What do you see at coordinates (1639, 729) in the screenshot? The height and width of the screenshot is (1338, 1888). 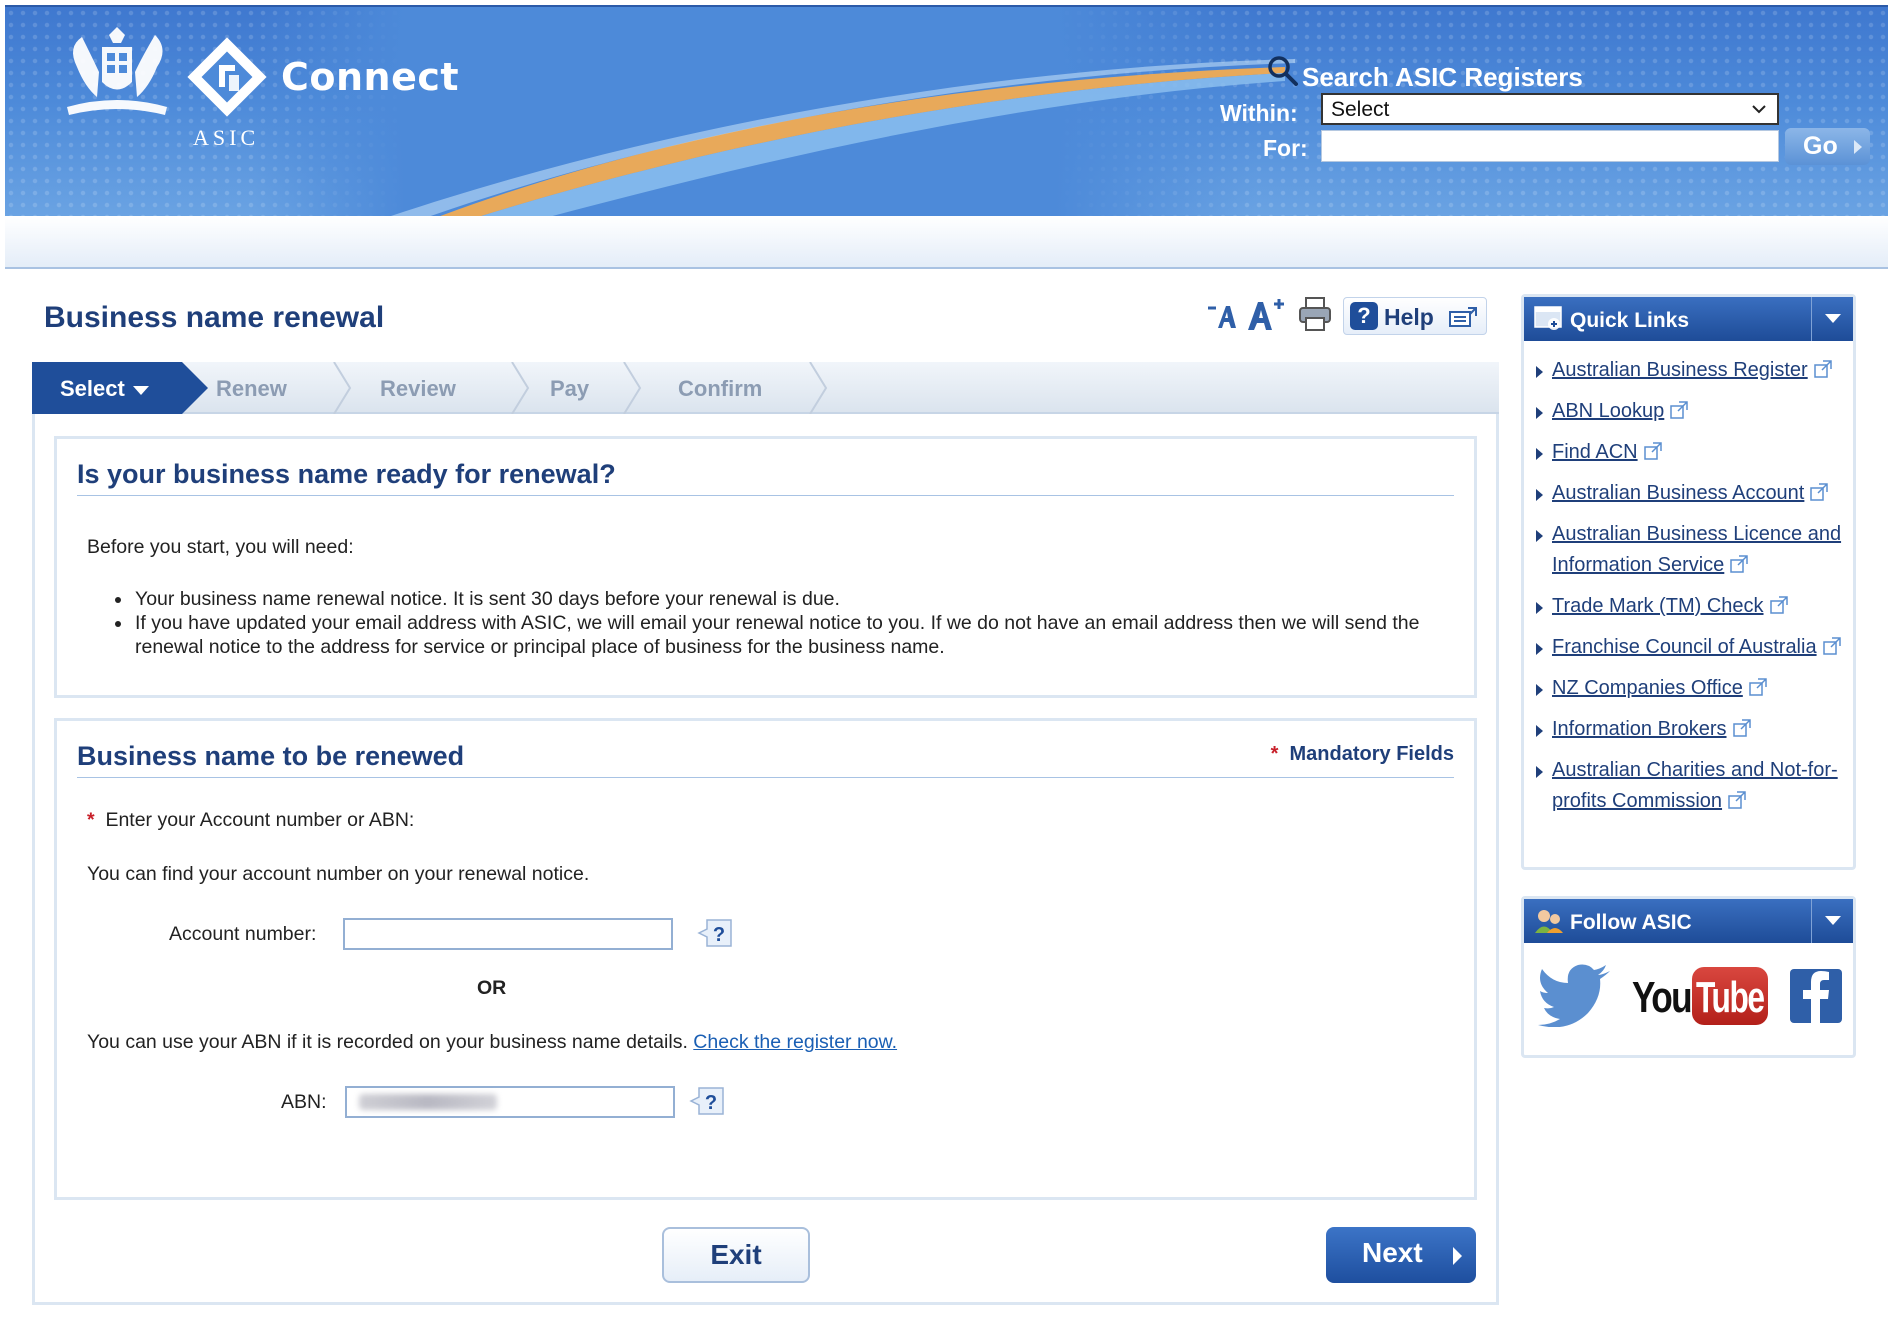 I see `quick-link-information-brokers: Information Brokers` at bounding box center [1639, 729].